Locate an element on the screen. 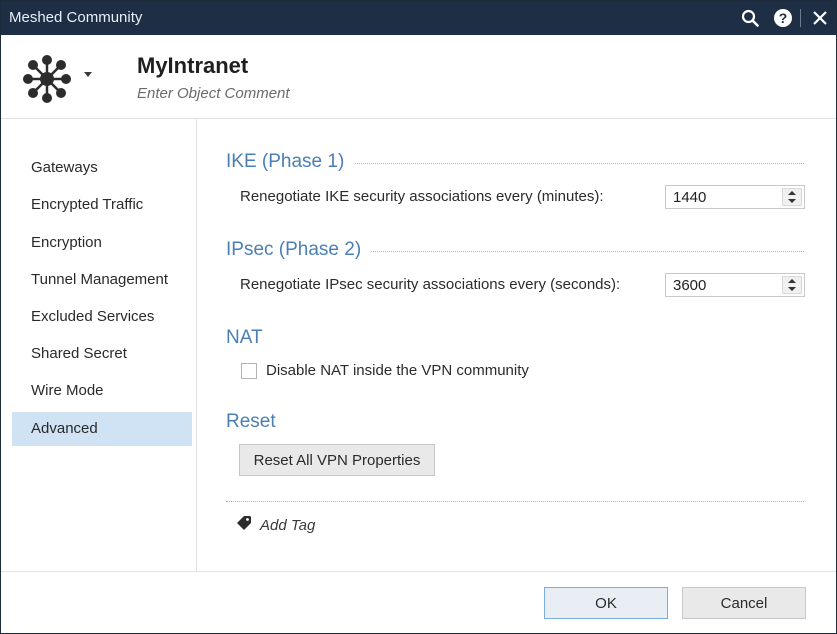  close-icon is located at coordinates (820, 18).